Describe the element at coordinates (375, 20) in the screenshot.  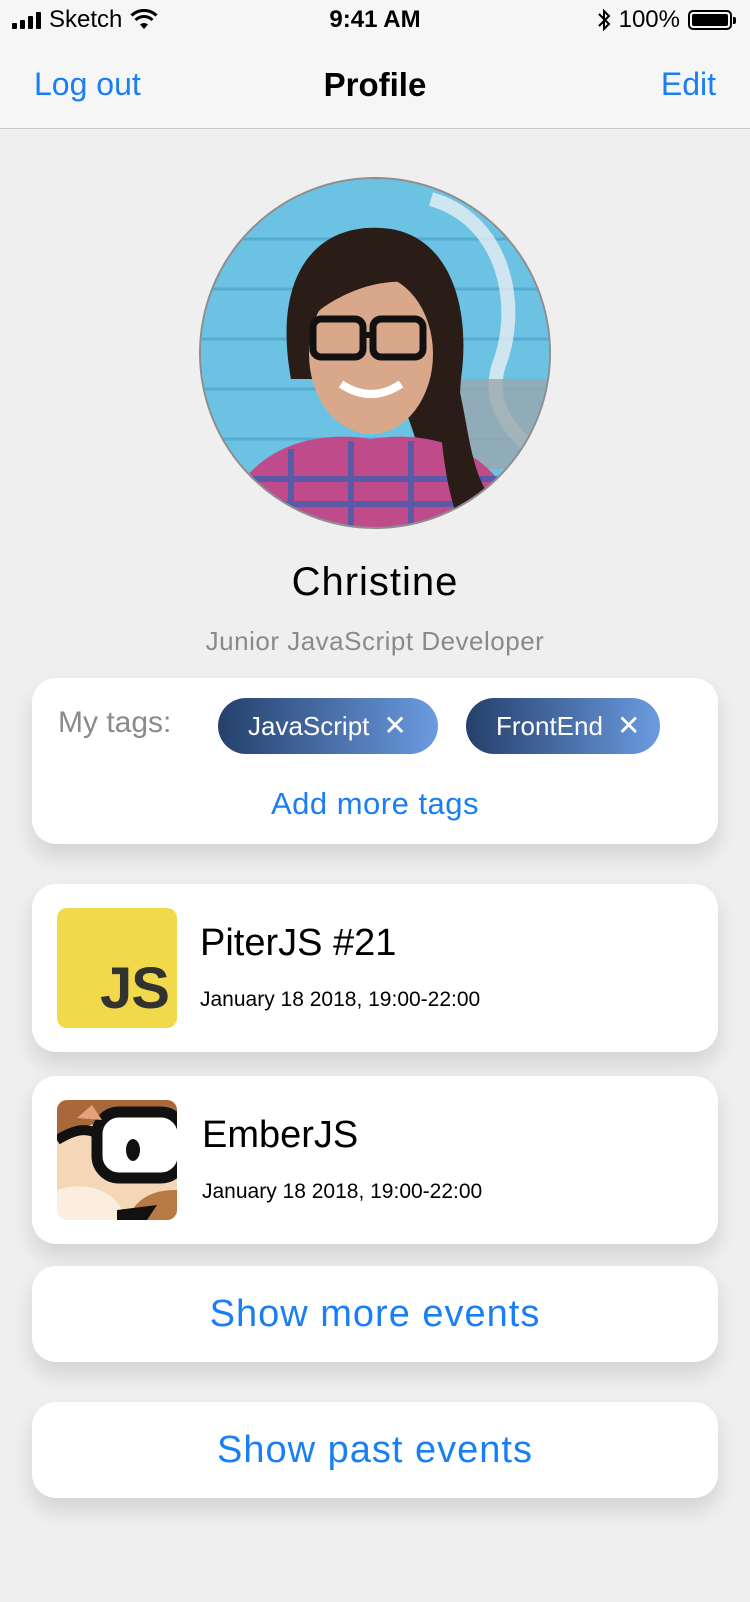
I see `status-bar: Sketch 9:41 AM 100%` at that location.